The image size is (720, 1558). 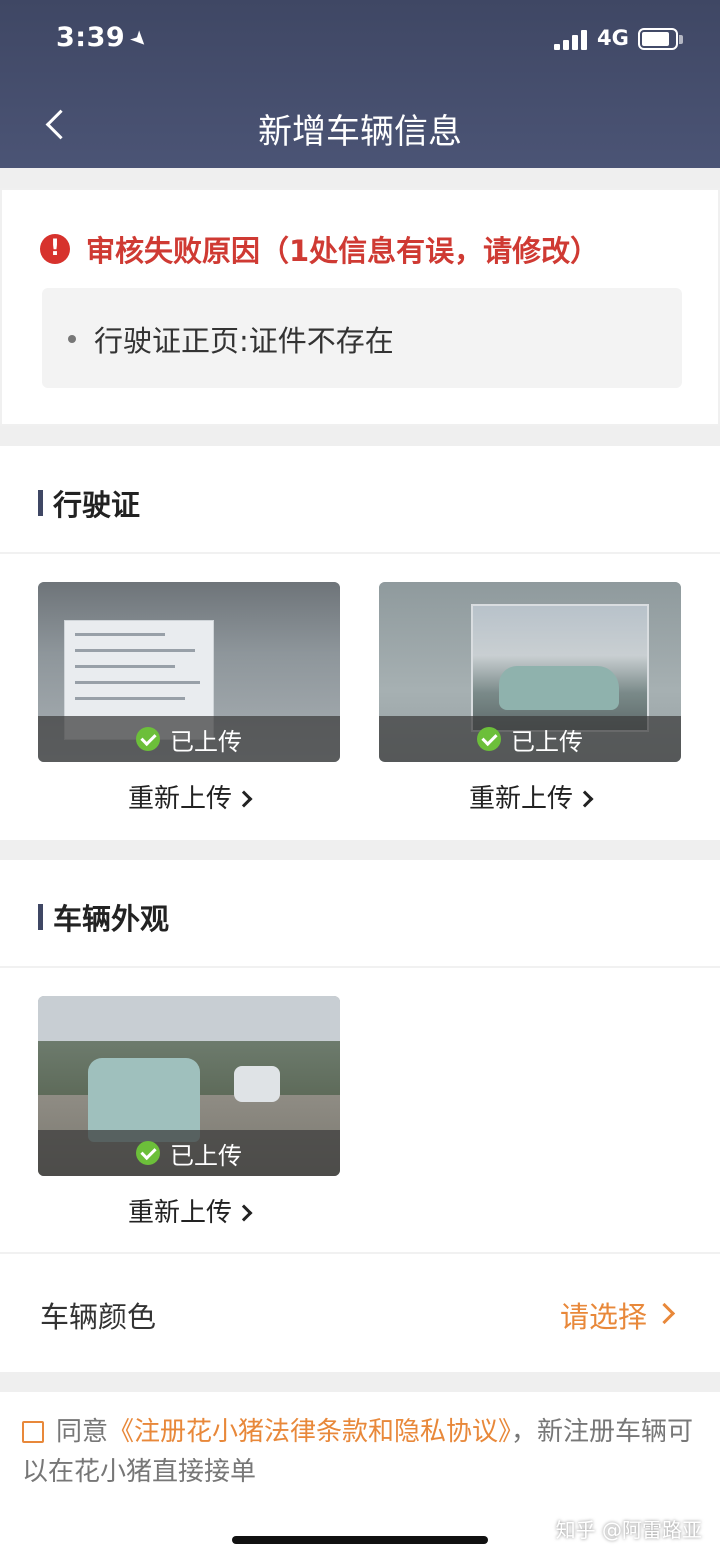 I want to click on error-box: 行驶证正页:证件不存在, so click(x=362, y=338).